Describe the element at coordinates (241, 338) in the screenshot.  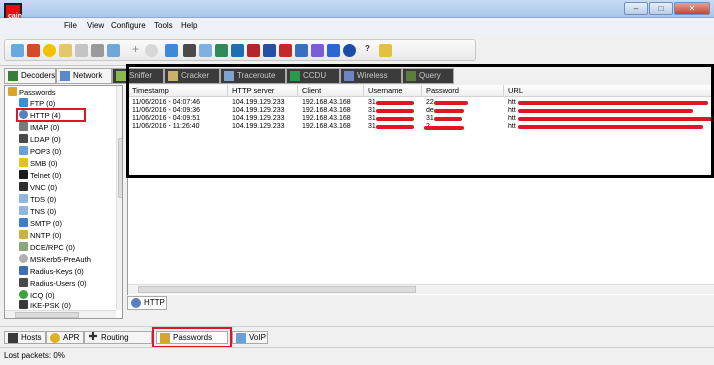
I see `voip-icon` at that location.